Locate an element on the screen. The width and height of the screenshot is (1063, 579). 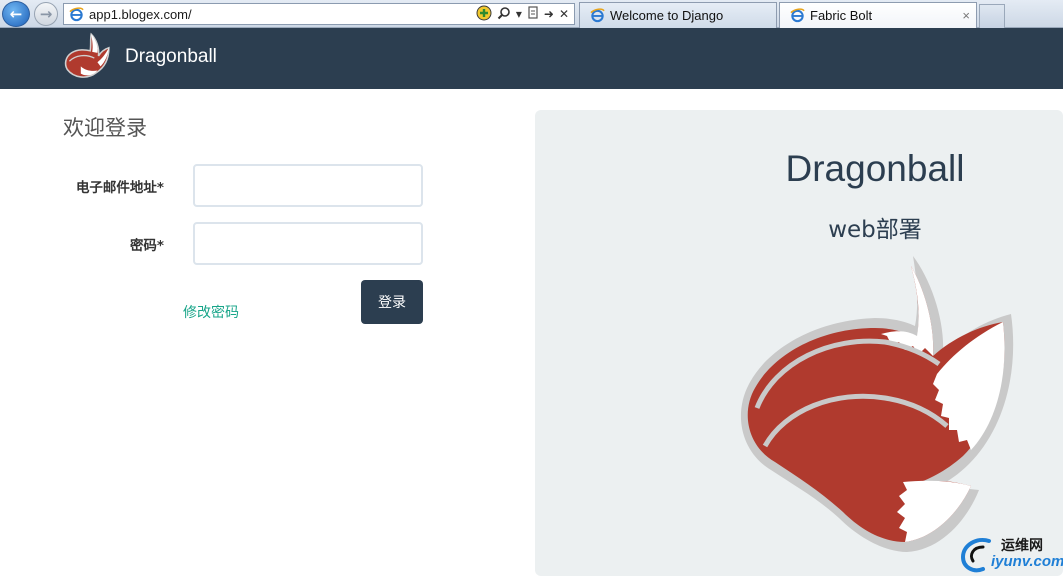
brand-name: Dragonball is located at coordinates (171, 57).